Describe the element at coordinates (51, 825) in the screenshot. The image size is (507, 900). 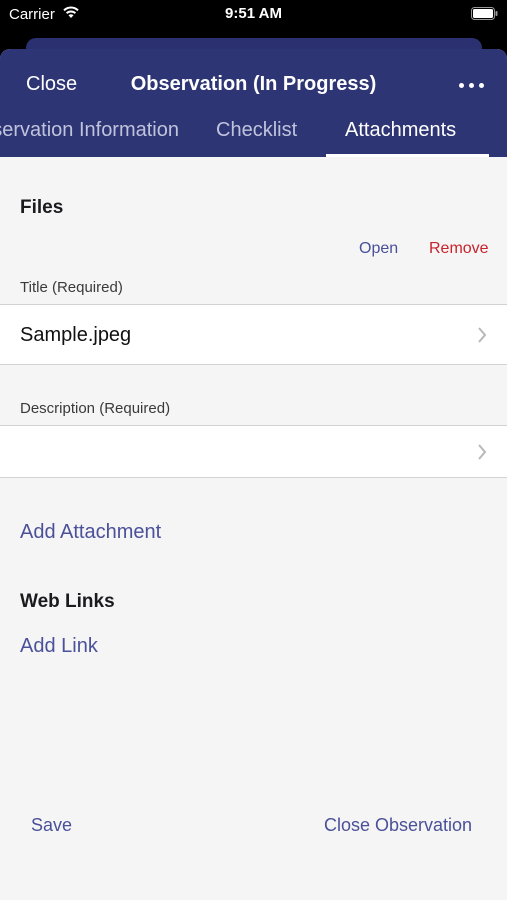
I see `save-button: Save` at that location.